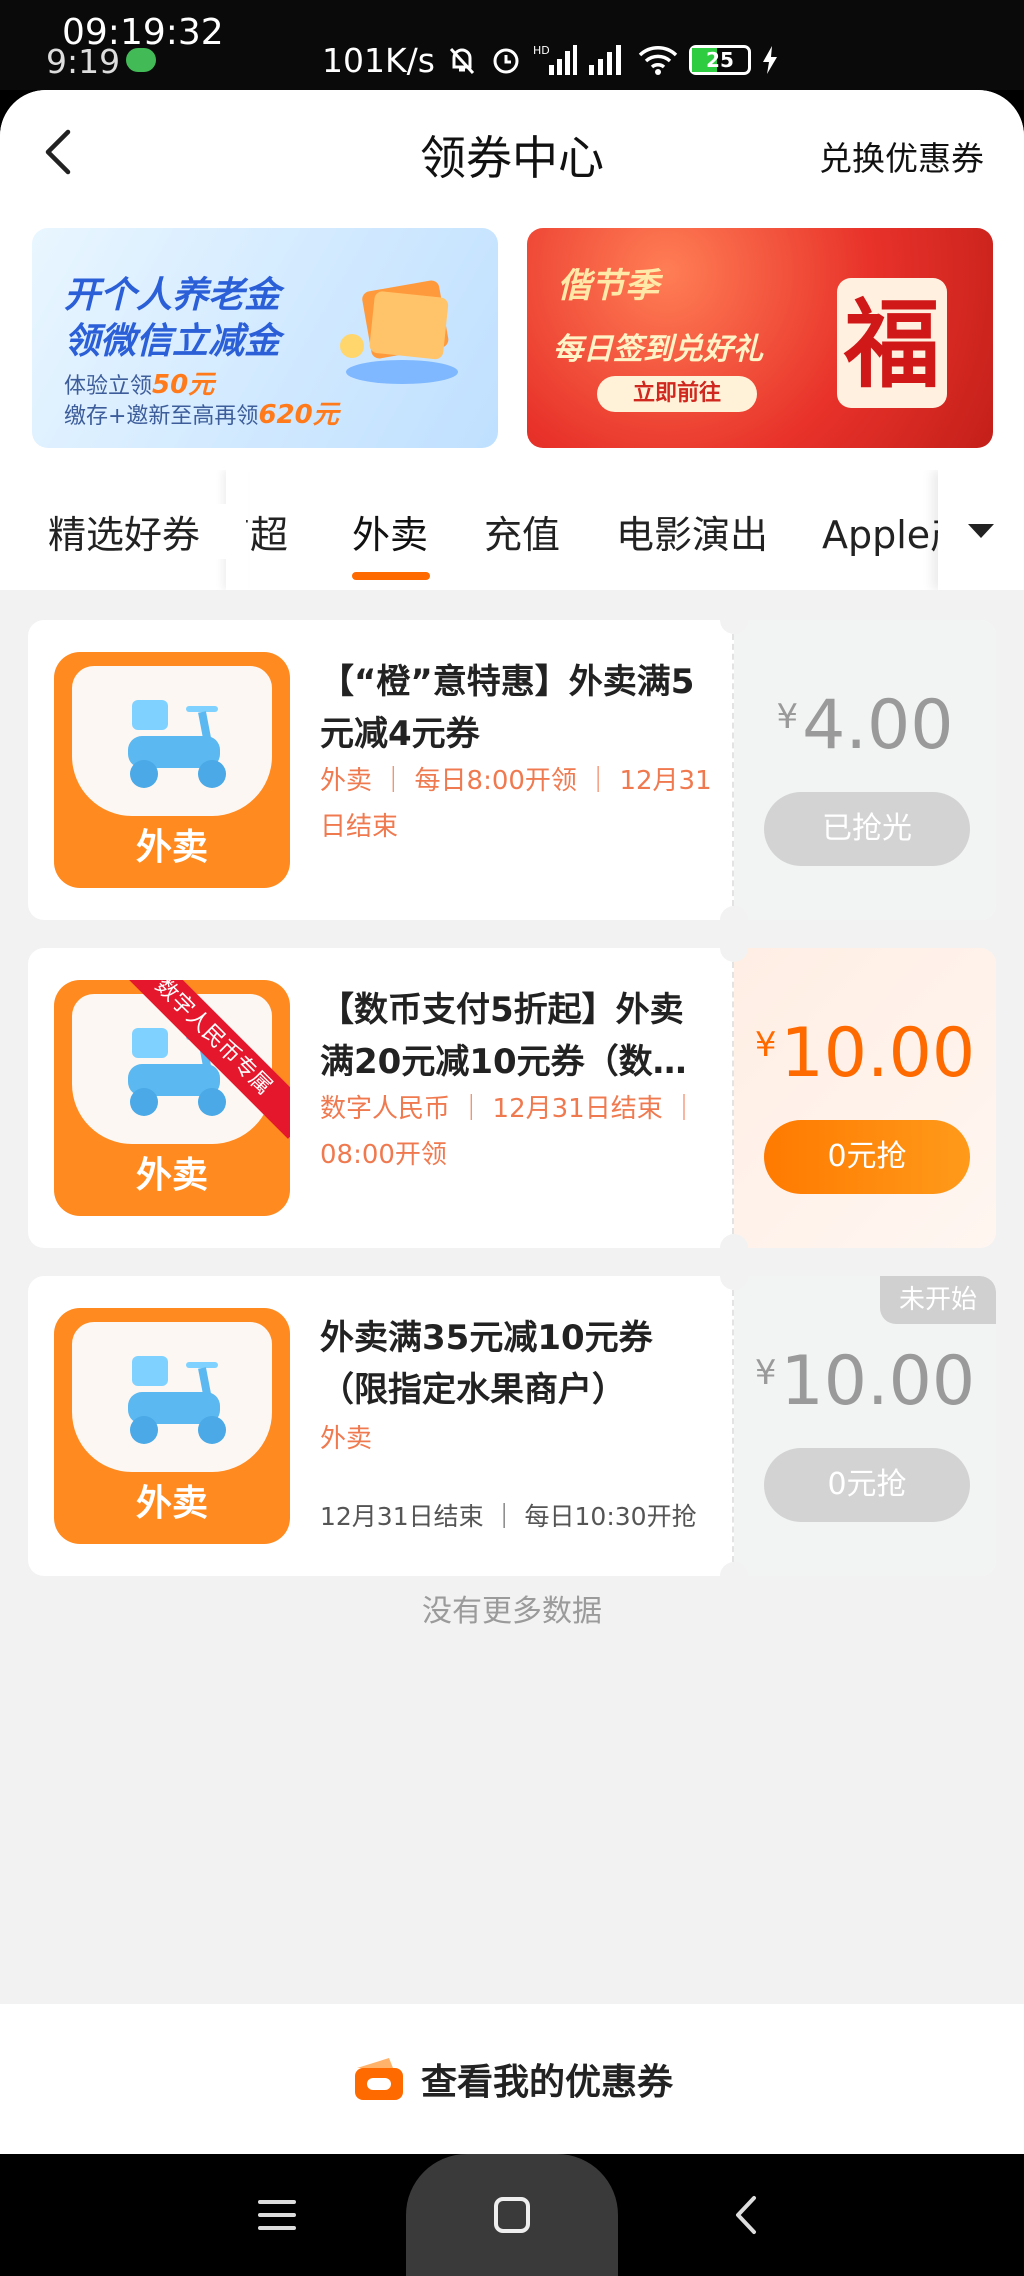 The width and height of the screenshot is (1024, 2276). What do you see at coordinates (172, 341) in the screenshot?
I see `banner-subheadline: 领微信立减金` at bounding box center [172, 341].